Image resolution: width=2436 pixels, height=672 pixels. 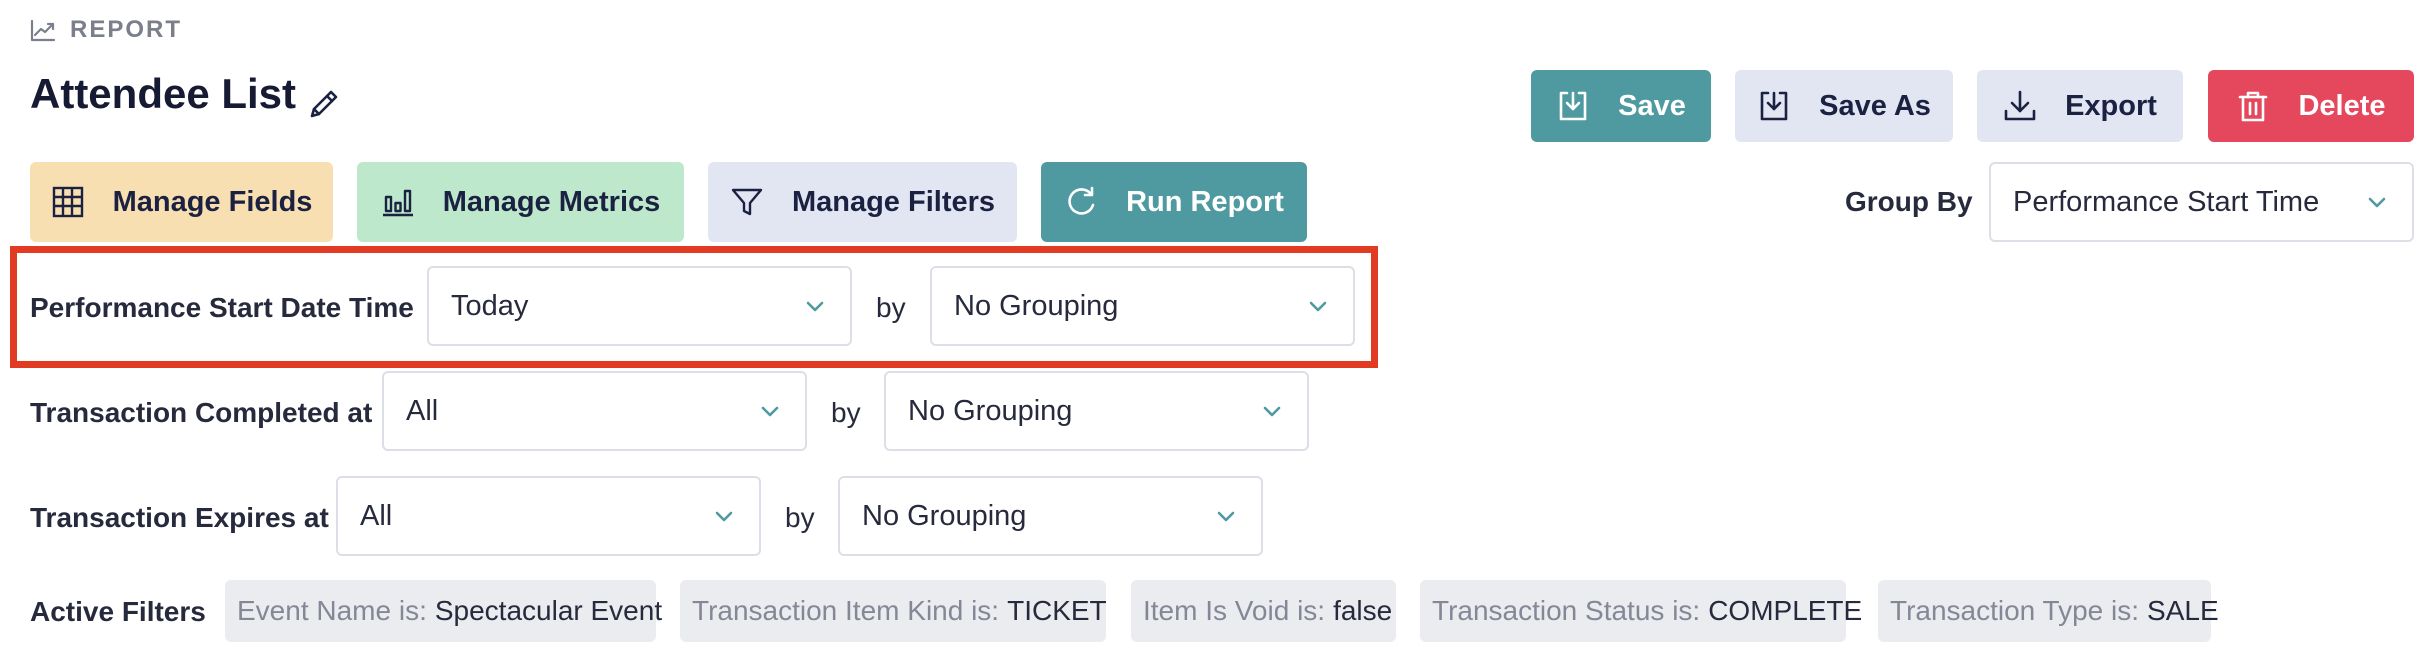 I want to click on chip-key: Transaction Type is:, so click(x=2015, y=610).